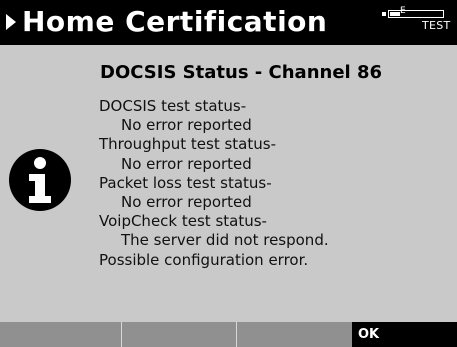 The width and height of the screenshot is (457, 347). What do you see at coordinates (40, 180) in the screenshot?
I see `info-icon` at bounding box center [40, 180].